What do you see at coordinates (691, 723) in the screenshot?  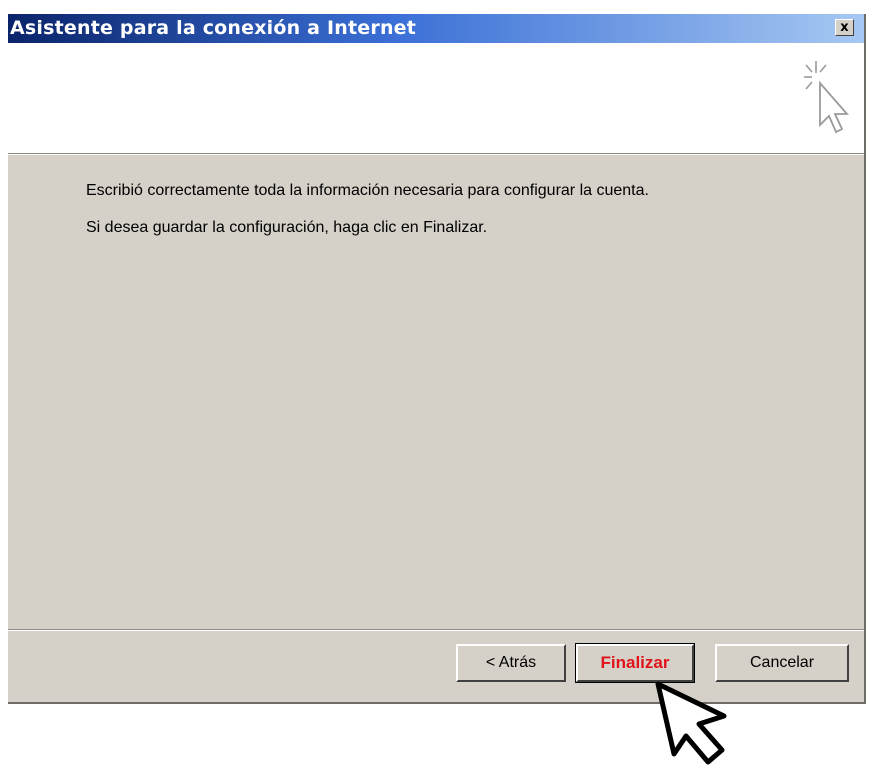 I see `mouse-pointer-icon` at bounding box center [691, 723].